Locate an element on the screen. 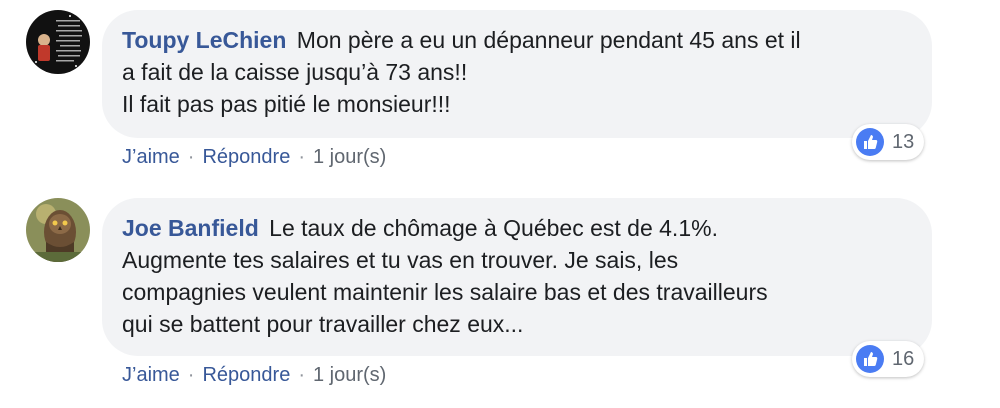  reaction-count: 16 is located at coordinates (903, 358).